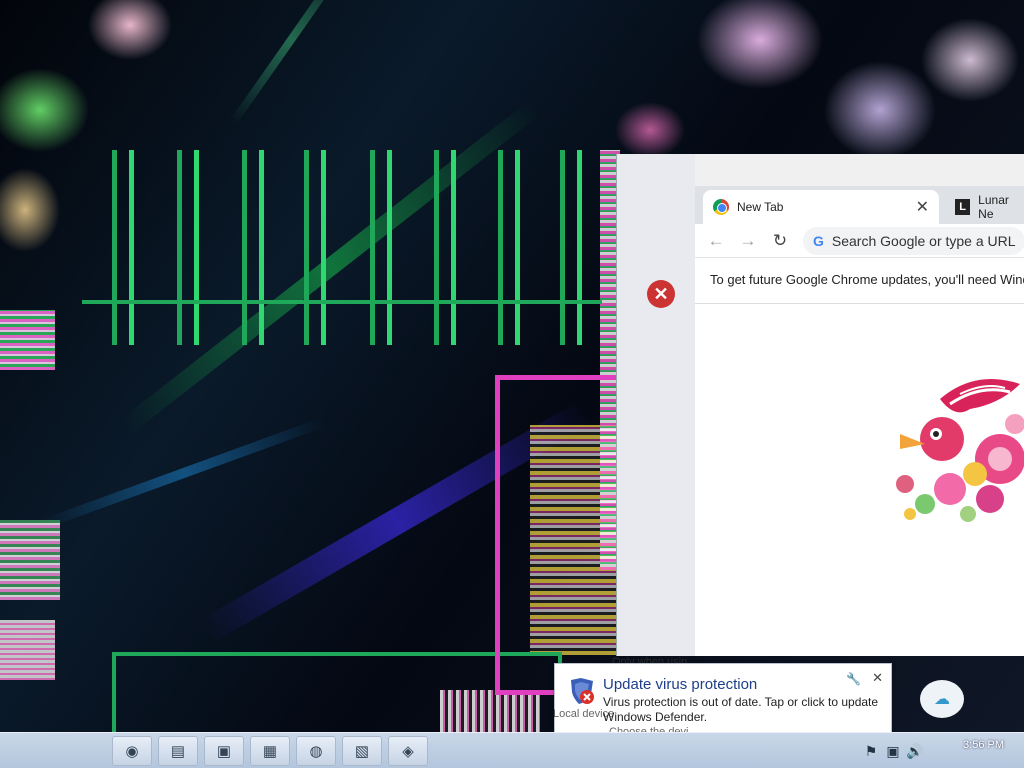 This screenshot has height=768, width=1024. Describe the element at coordinates (680, 684) in the screenshot. I see `notification-title: Update virus protection` at that location.